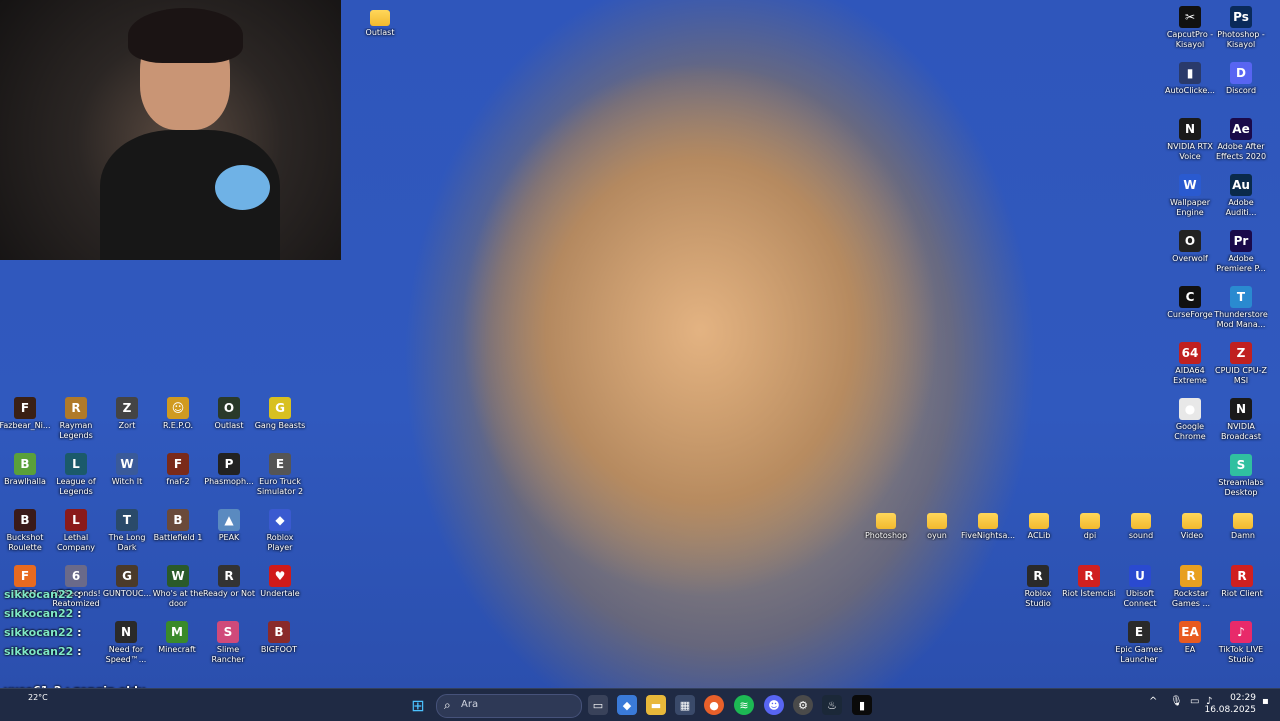 The width and height of the screenshot is (1280, 721). I want to click on desktop-icon-roblox-studio: R Roblox Studio, so click(1038, 587).